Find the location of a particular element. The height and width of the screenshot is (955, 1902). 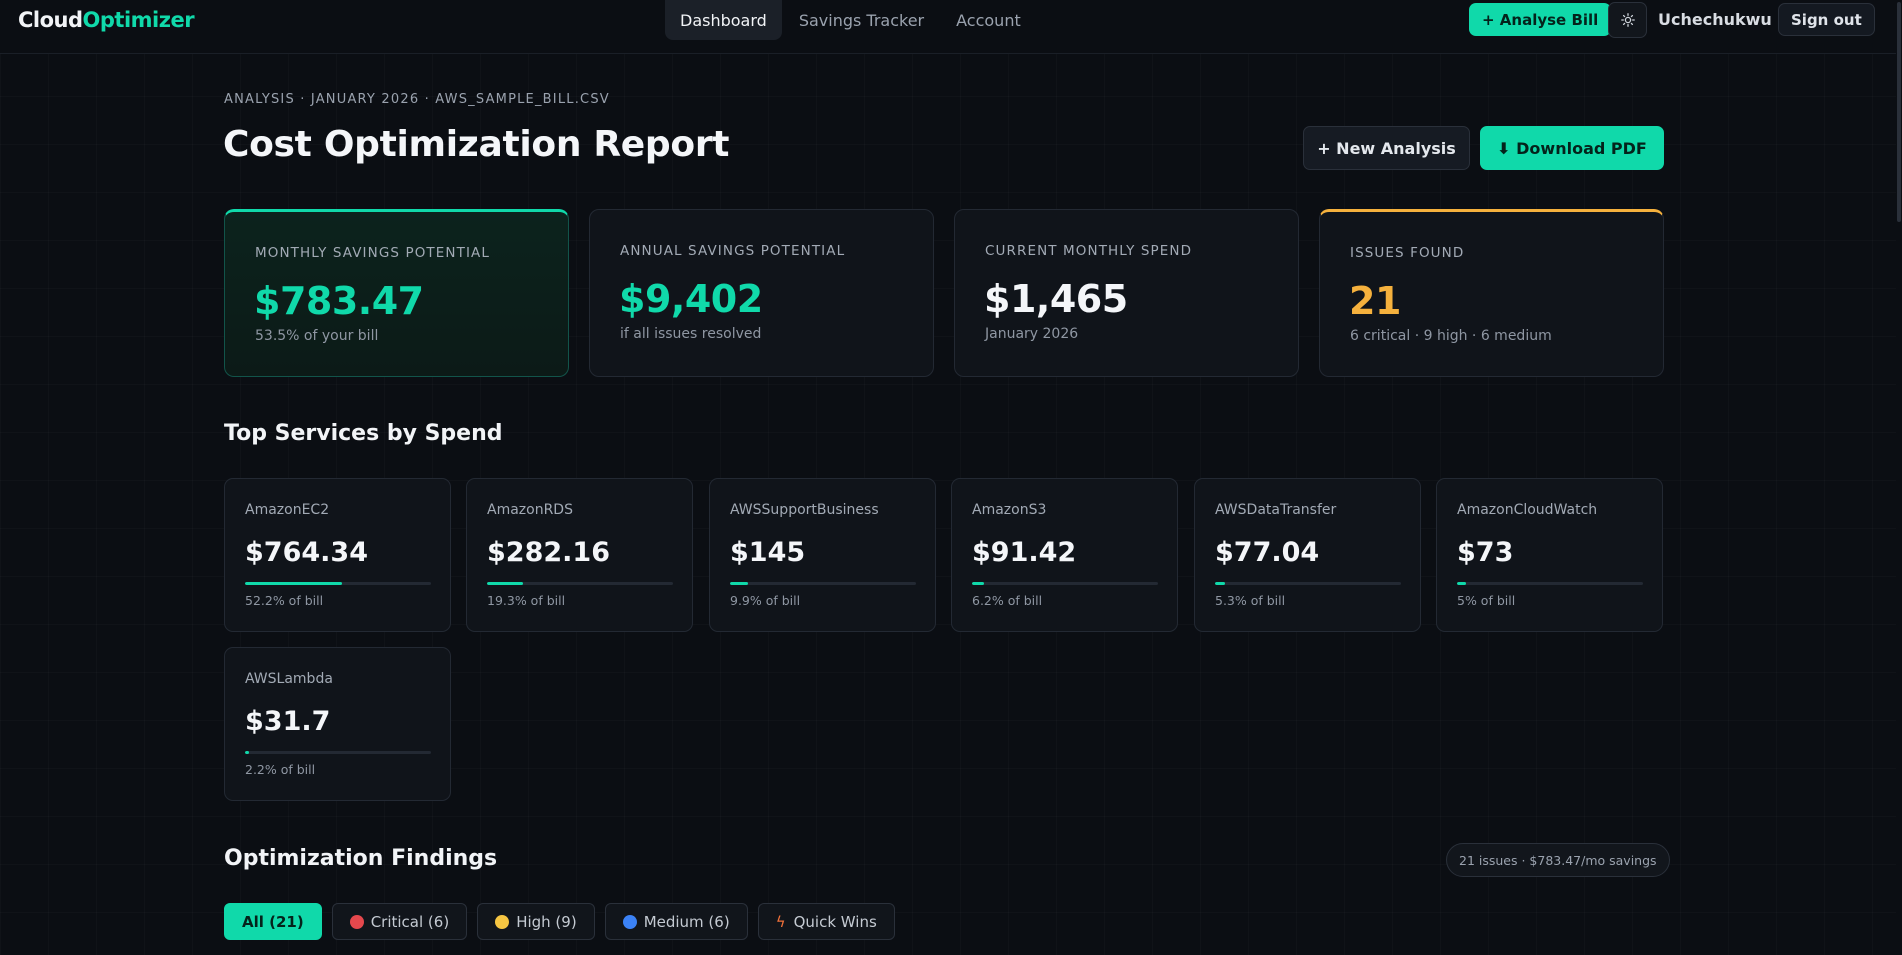

service-percent: 5% of bill is located at coordinates (1486, 600).